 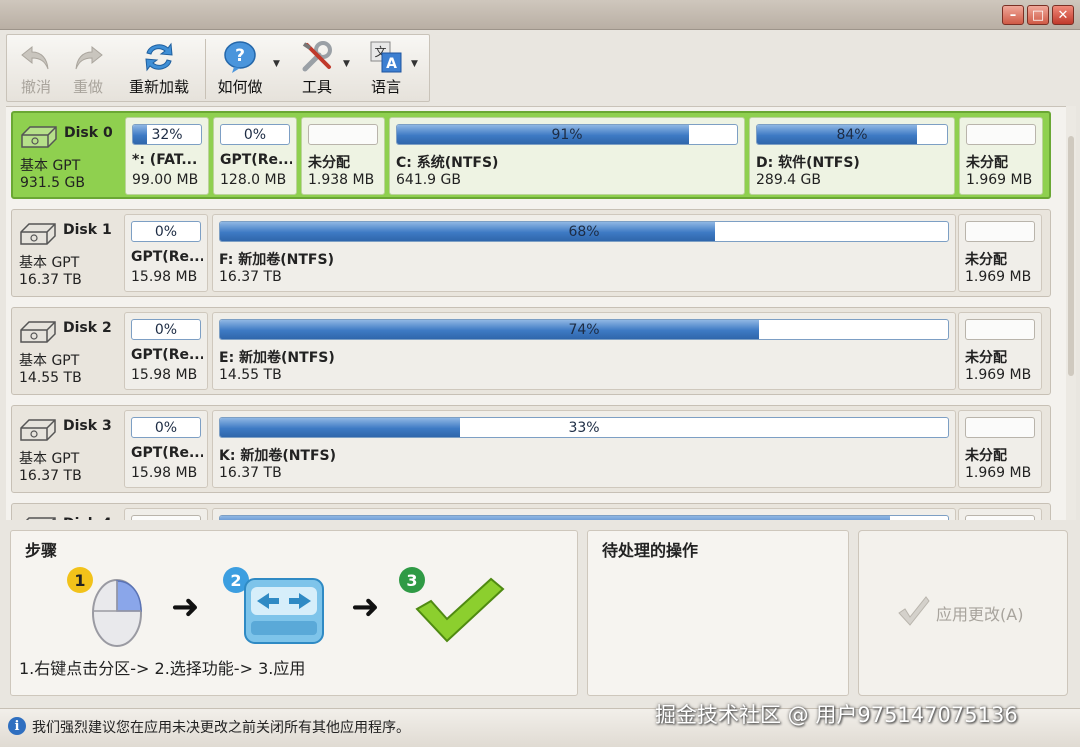 What do you see at coordinates (165, 180) in the screenshot?
I see `partition-size: 99.00 MB` at bounding box center [165, 180].